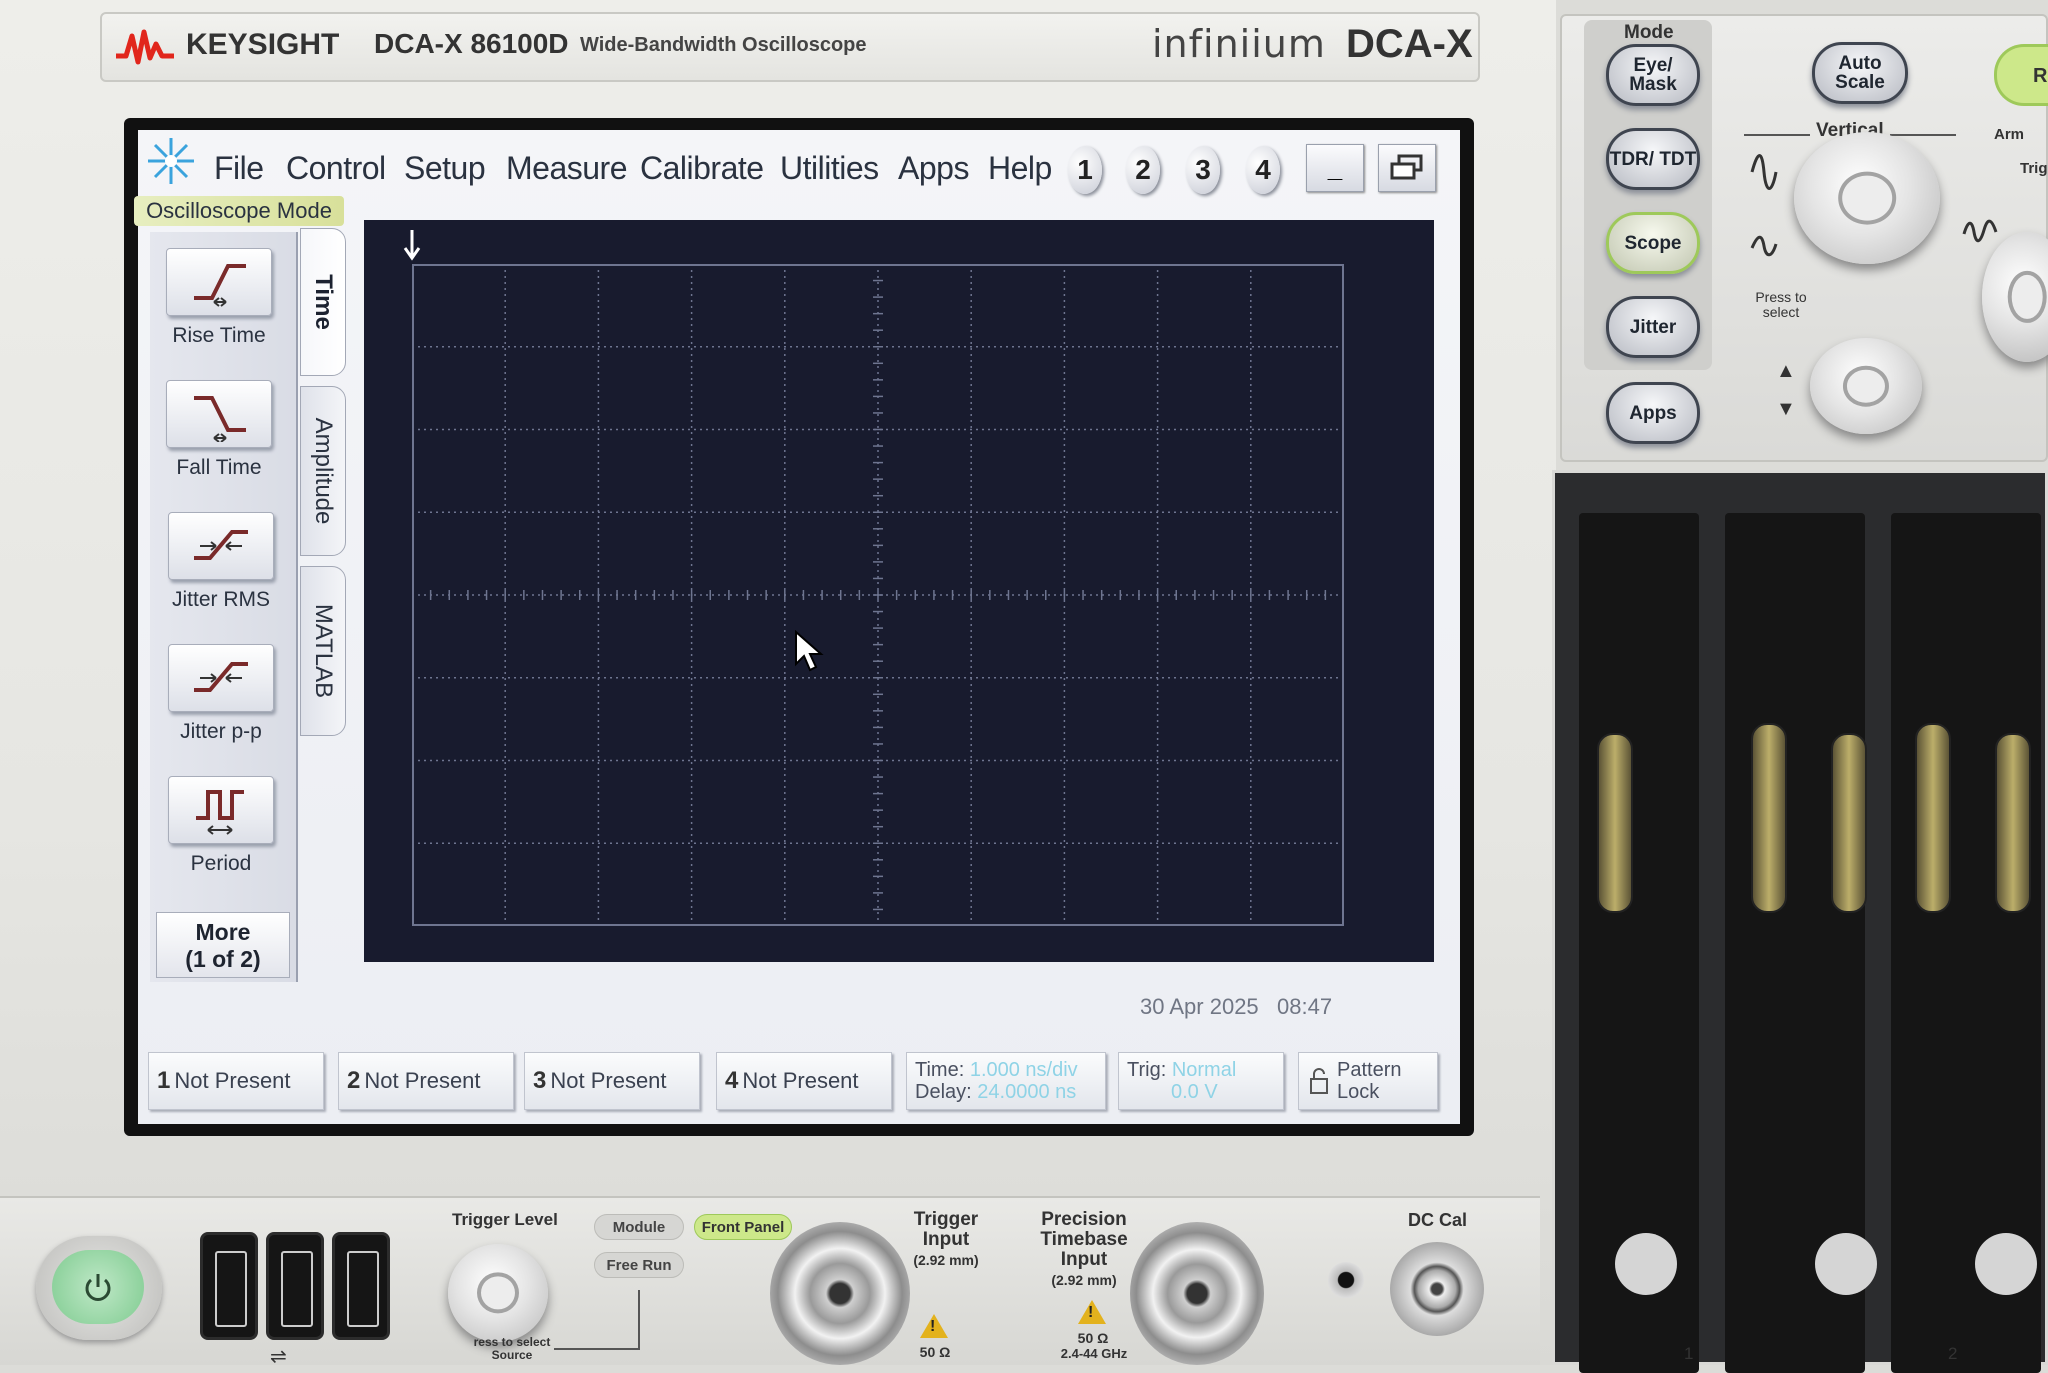 Image resolution: width=2048 pixels, height=1373 pixels. What do you see at coordinates (639, 1227) in the screenshot?
I see `trigger-source-module-button: Module` at bounding box center [639, 1227].